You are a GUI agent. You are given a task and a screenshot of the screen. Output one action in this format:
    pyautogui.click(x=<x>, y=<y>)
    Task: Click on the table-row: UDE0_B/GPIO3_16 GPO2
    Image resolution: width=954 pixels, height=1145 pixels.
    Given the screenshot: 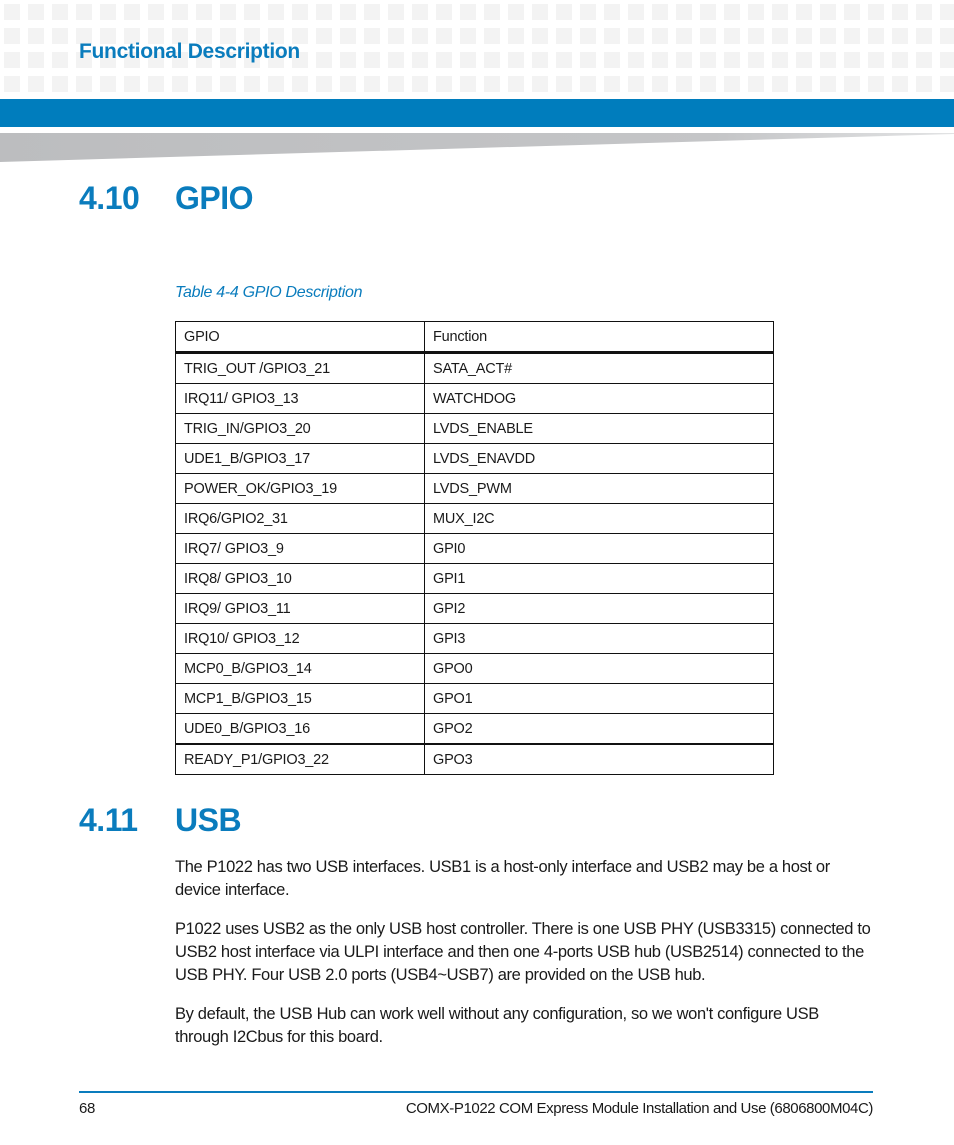 What is the action you would take?
    pyautogui.click(x=474, y=729)
    